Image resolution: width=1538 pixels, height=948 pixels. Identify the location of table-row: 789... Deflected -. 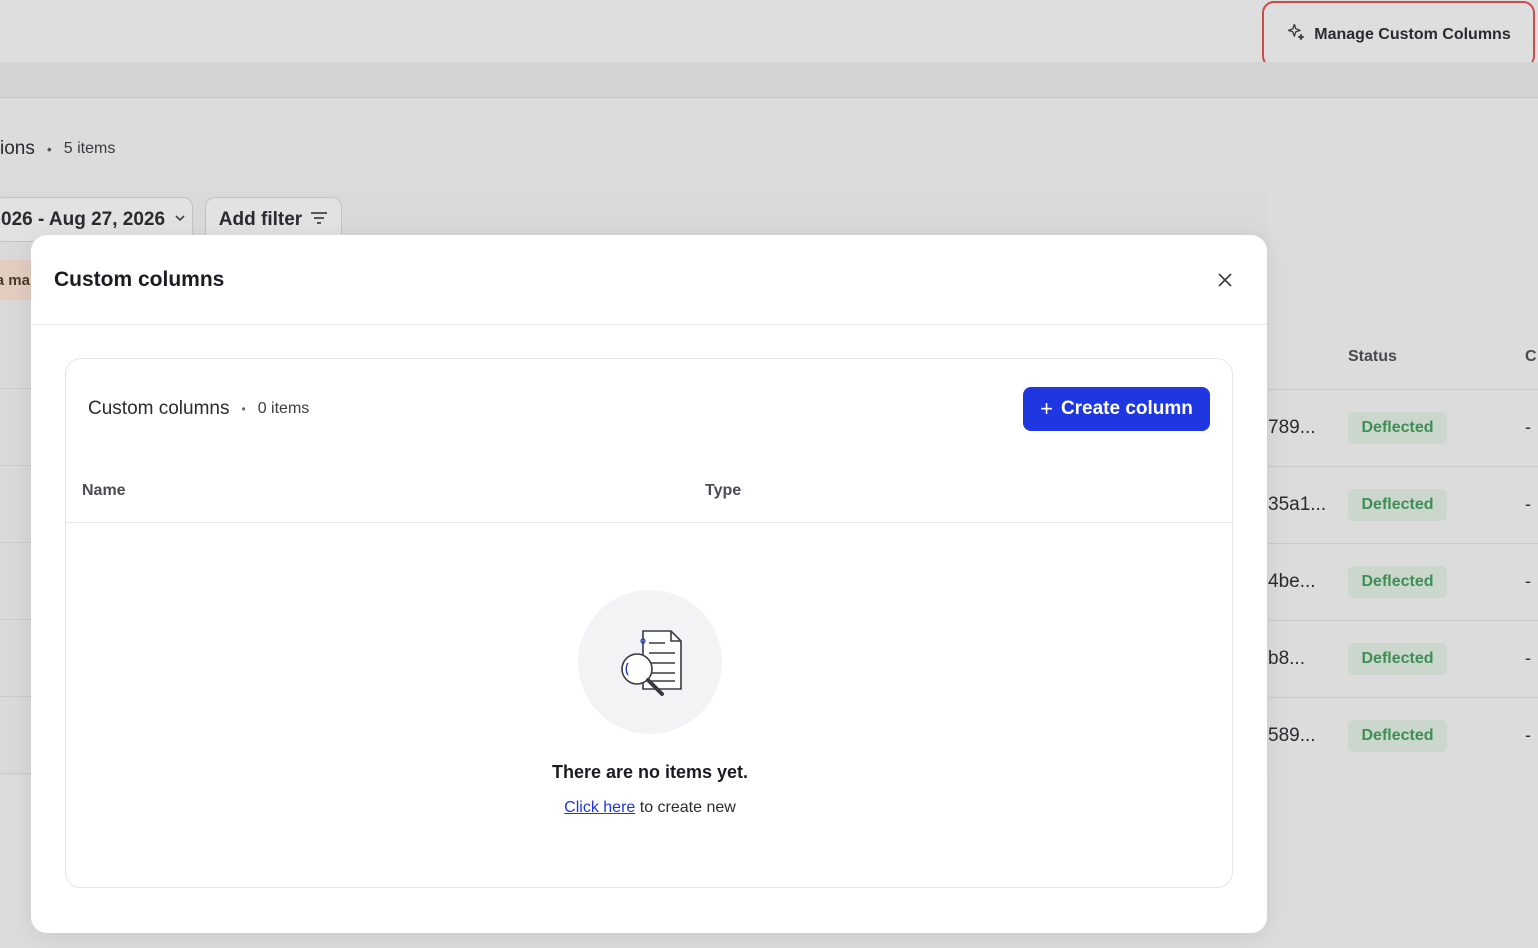
(1403, 427).